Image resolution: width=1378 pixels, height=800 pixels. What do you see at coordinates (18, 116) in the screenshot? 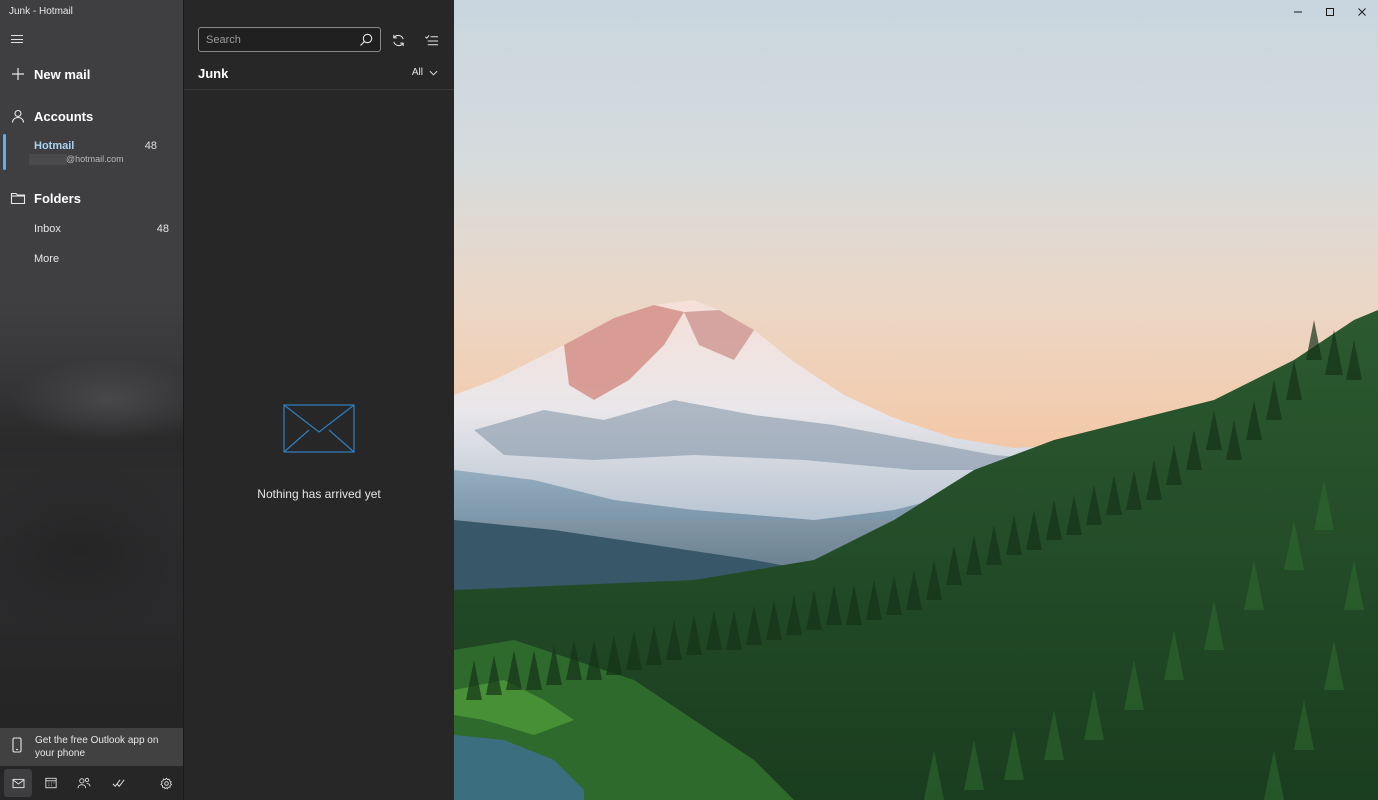
I see `person-icon` at bounding box center [18, 116].